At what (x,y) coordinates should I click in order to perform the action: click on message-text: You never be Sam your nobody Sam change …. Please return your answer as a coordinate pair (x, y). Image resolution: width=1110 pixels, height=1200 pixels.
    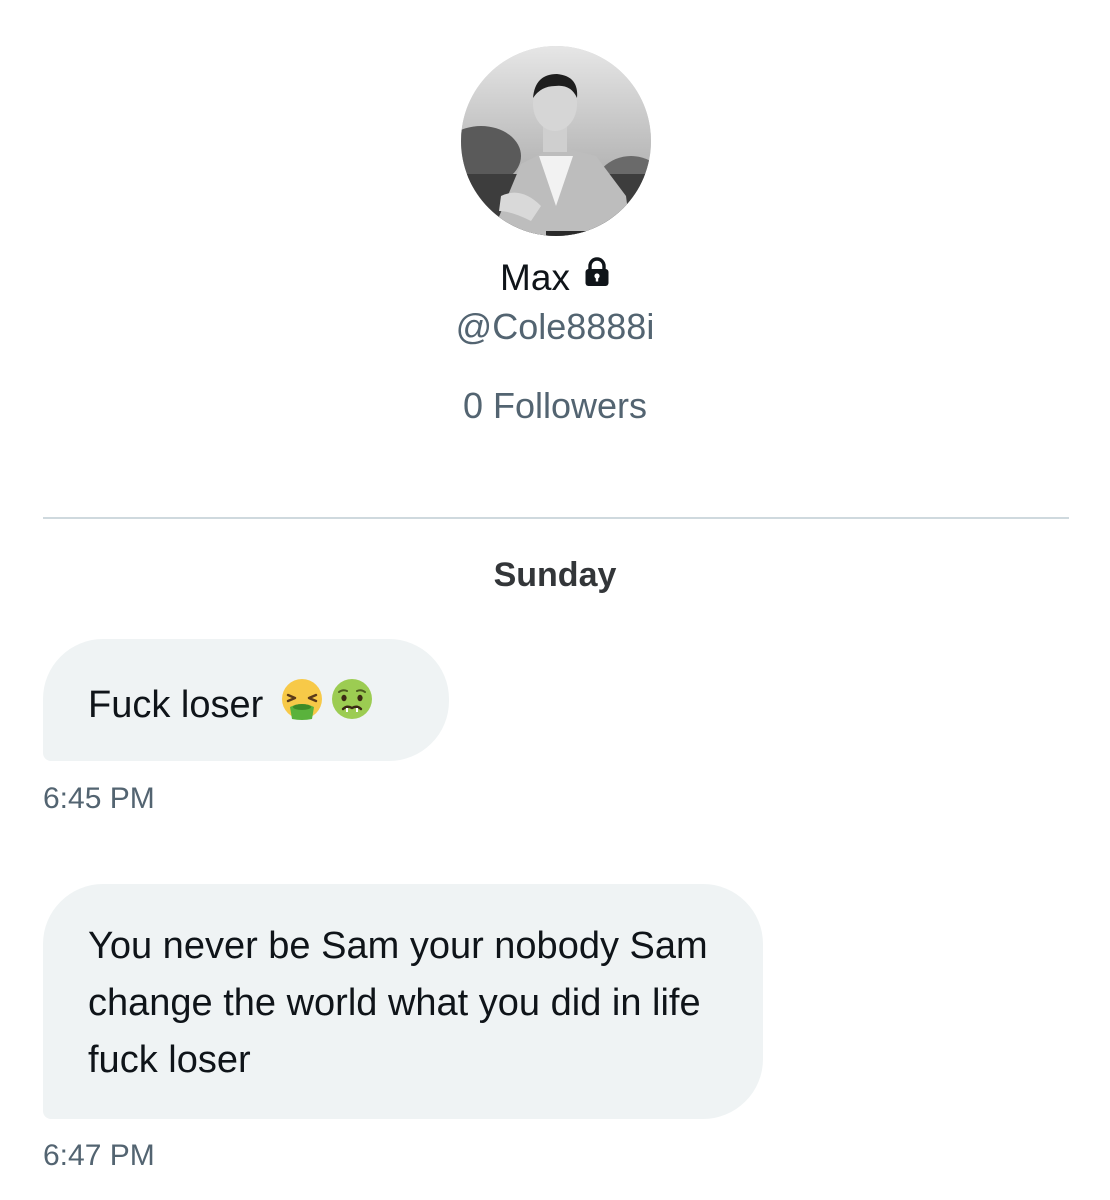
    Looking at the image, I should click on (398, 1003).